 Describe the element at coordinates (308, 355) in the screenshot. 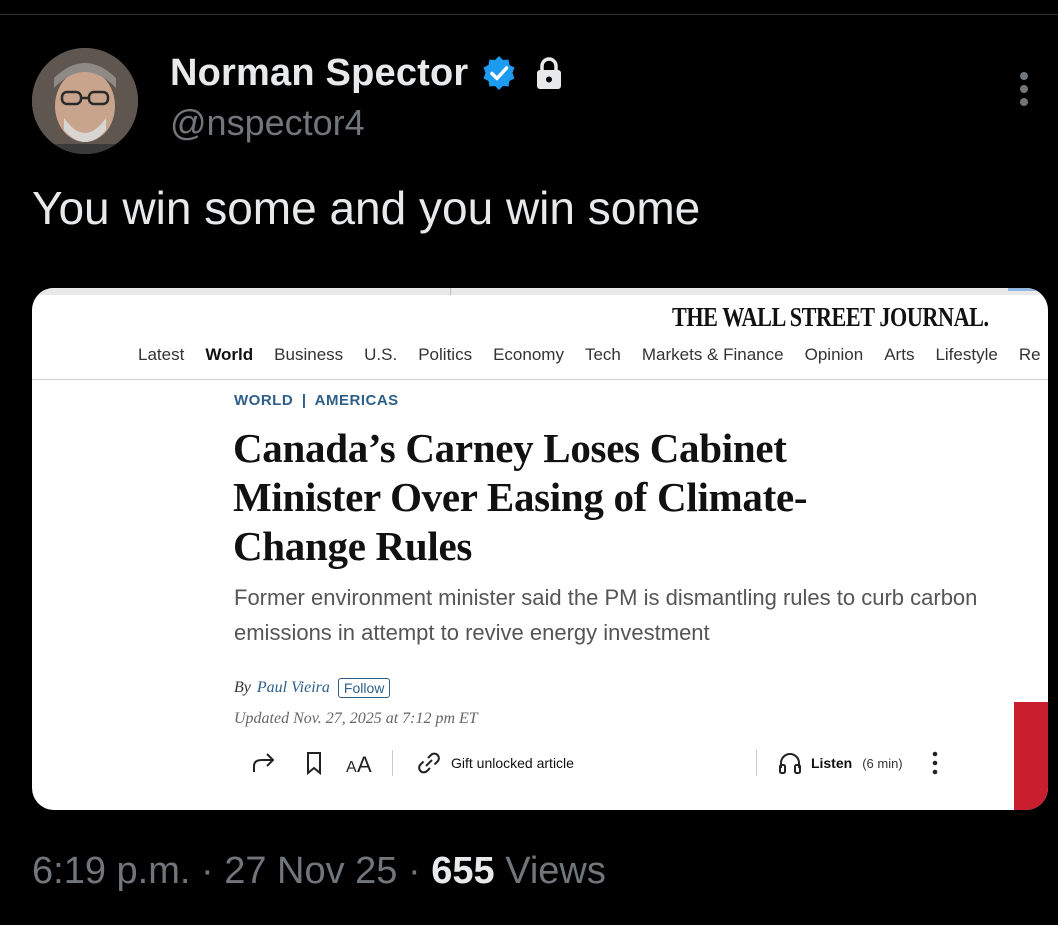

I see `nav-item-business: Business` at that location.